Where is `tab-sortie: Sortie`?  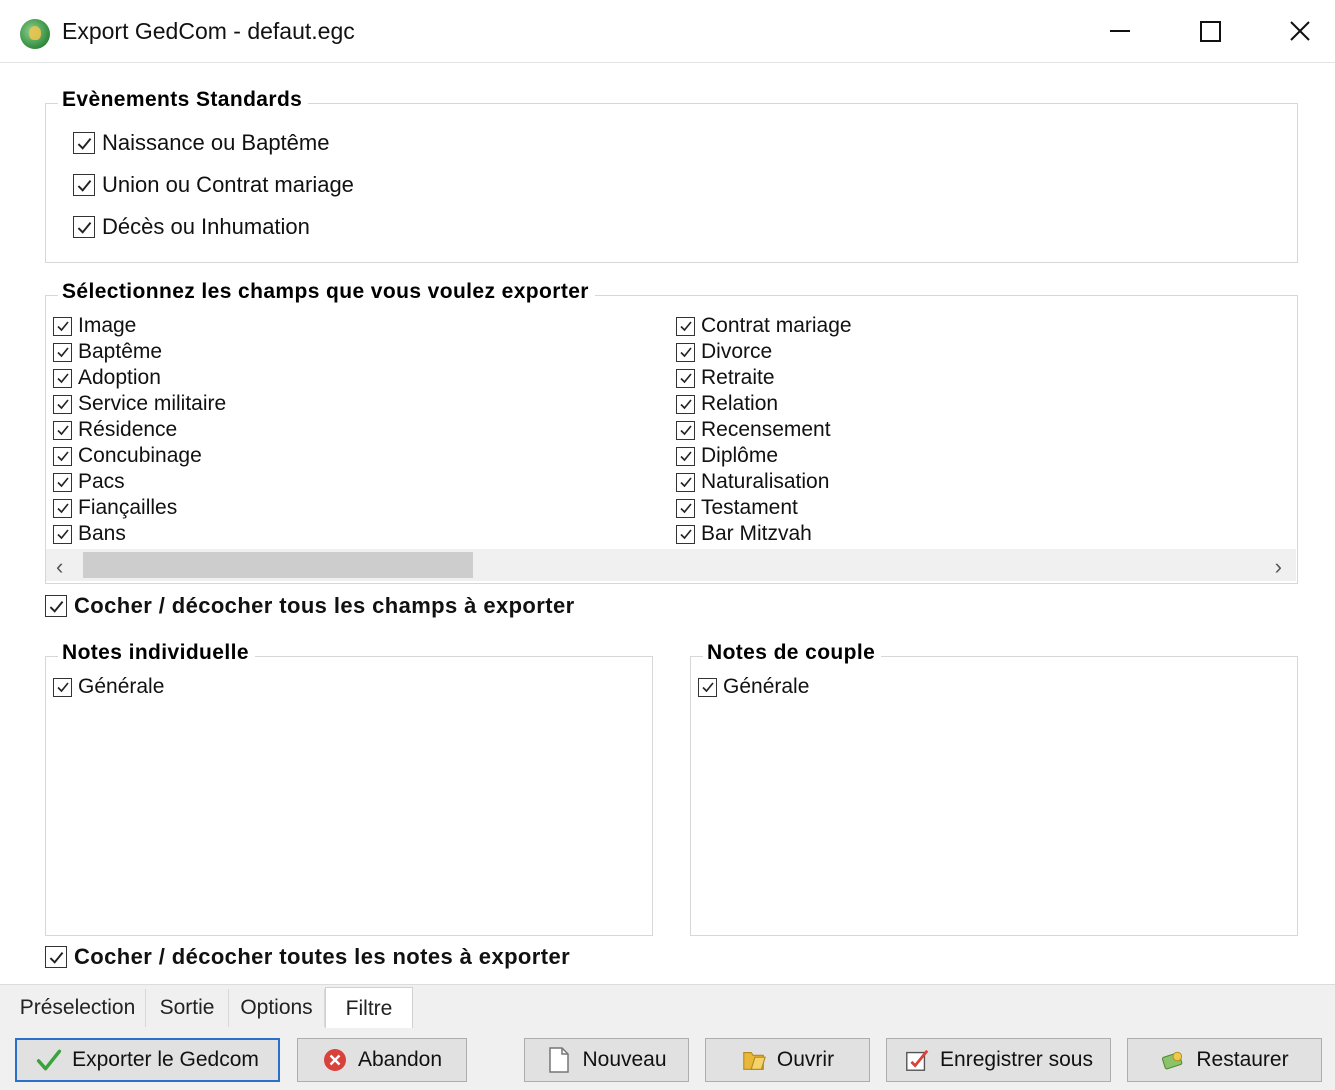
tab-sortie: Sortie is located at coordinates (187, 1008).